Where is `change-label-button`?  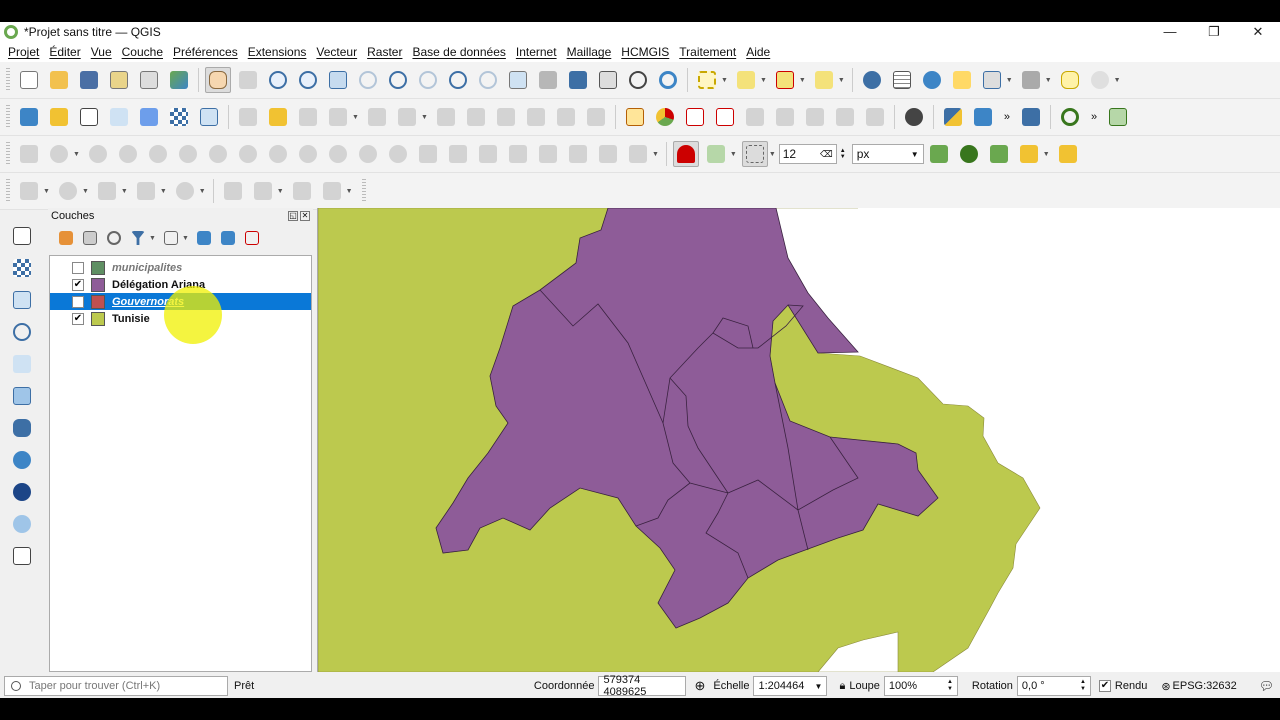
change-label-button is located at coordinates (875, 117).